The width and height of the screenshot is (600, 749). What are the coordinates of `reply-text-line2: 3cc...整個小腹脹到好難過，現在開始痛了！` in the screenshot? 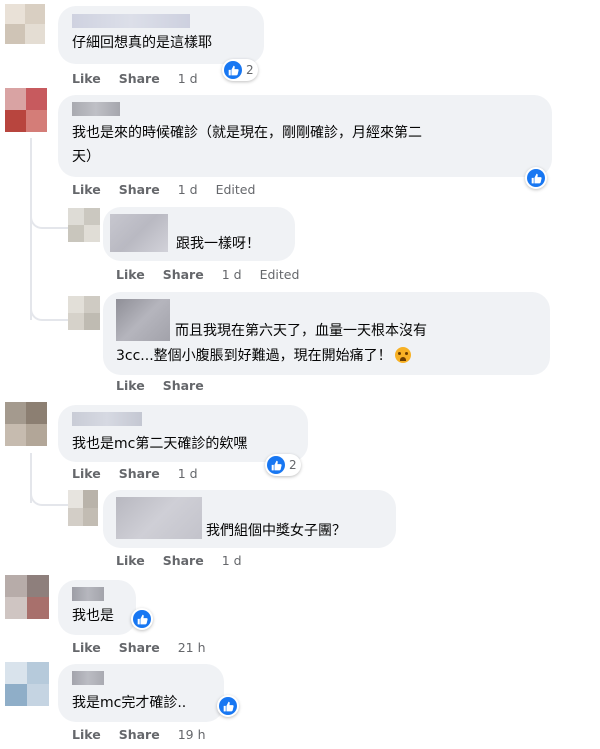 It's located at (263, 356).